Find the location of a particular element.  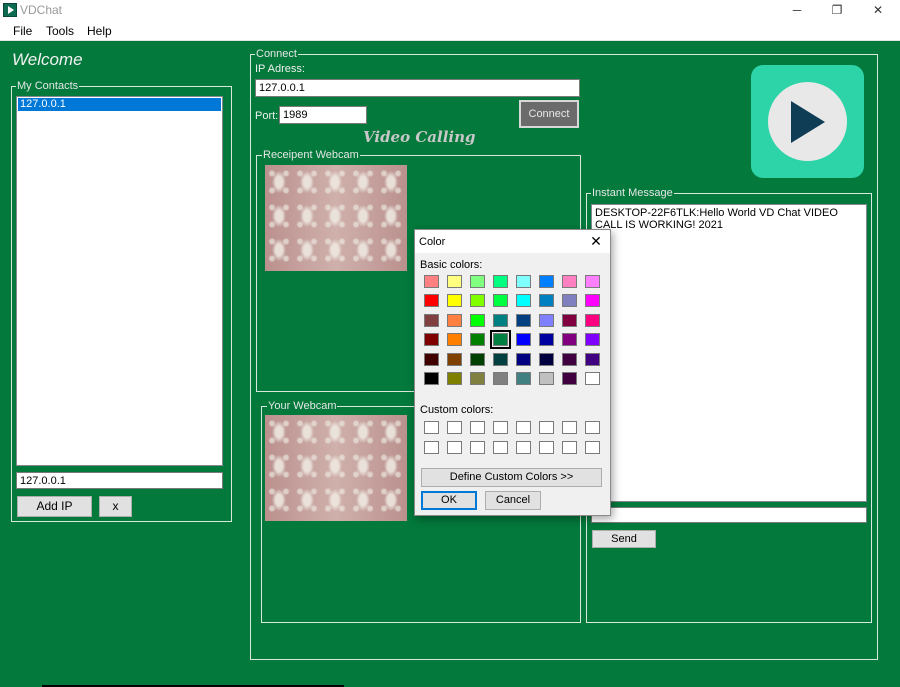

port-label: Port: is located at coordinates (267, 116).